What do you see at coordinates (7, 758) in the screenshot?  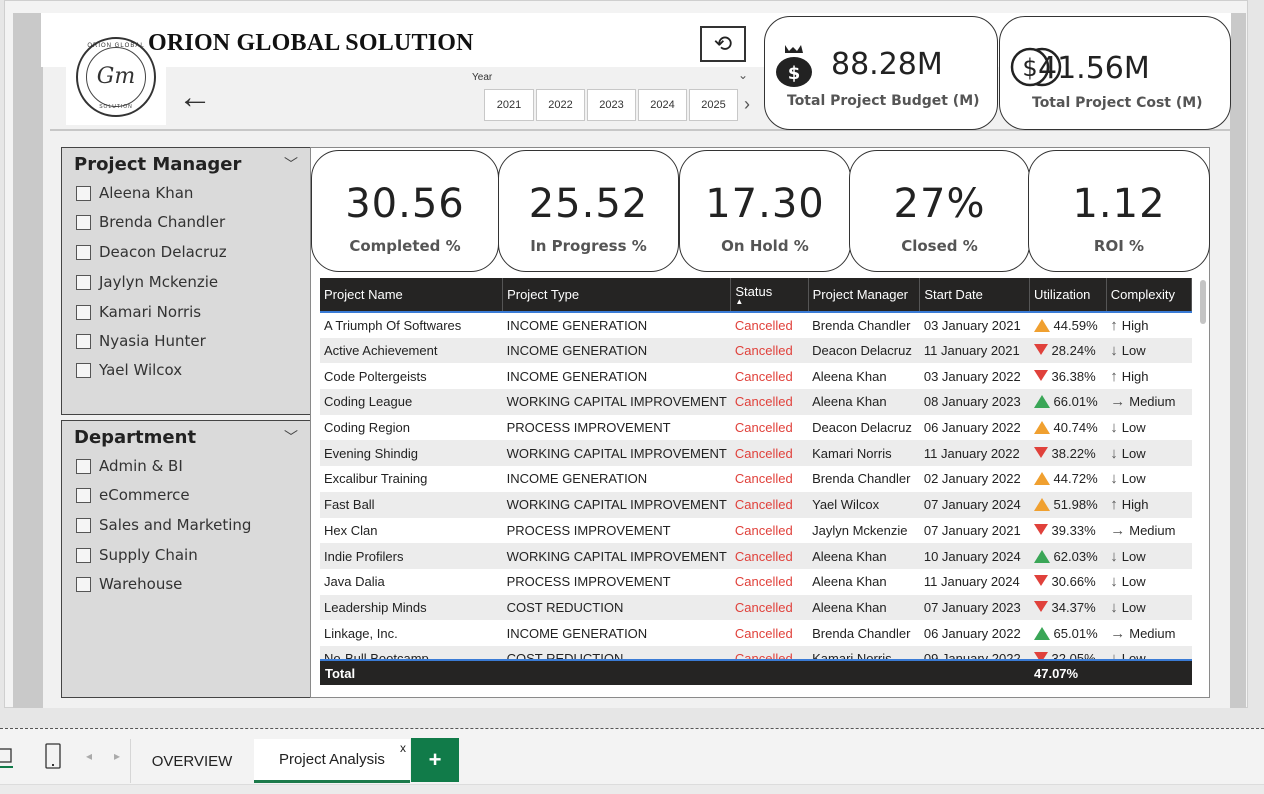 I see `desktop-layout-icon` at bounding box center [7, 758].